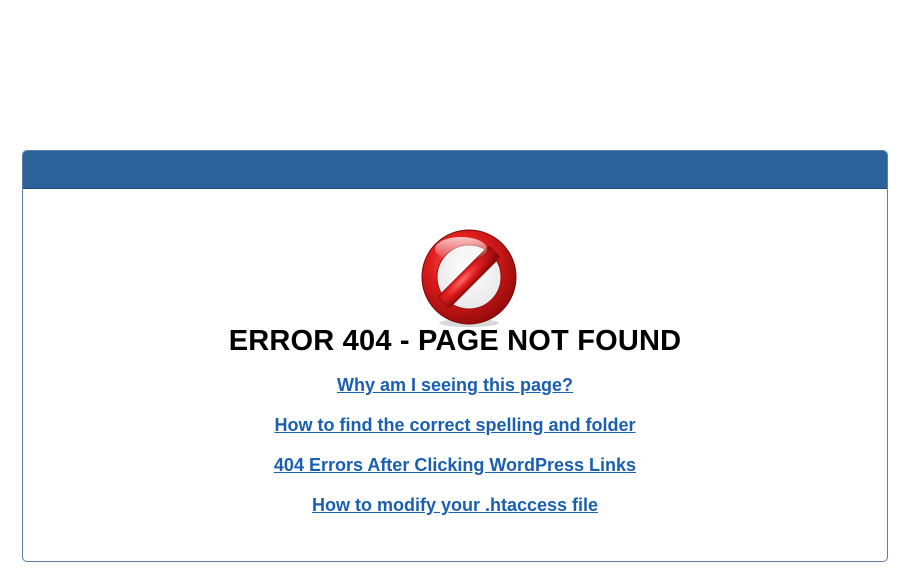  Describe the element at coordinates (455, 505) in the screenshot. I see `link-modify-htaccess: How to modify your .htaccess file` at that location.